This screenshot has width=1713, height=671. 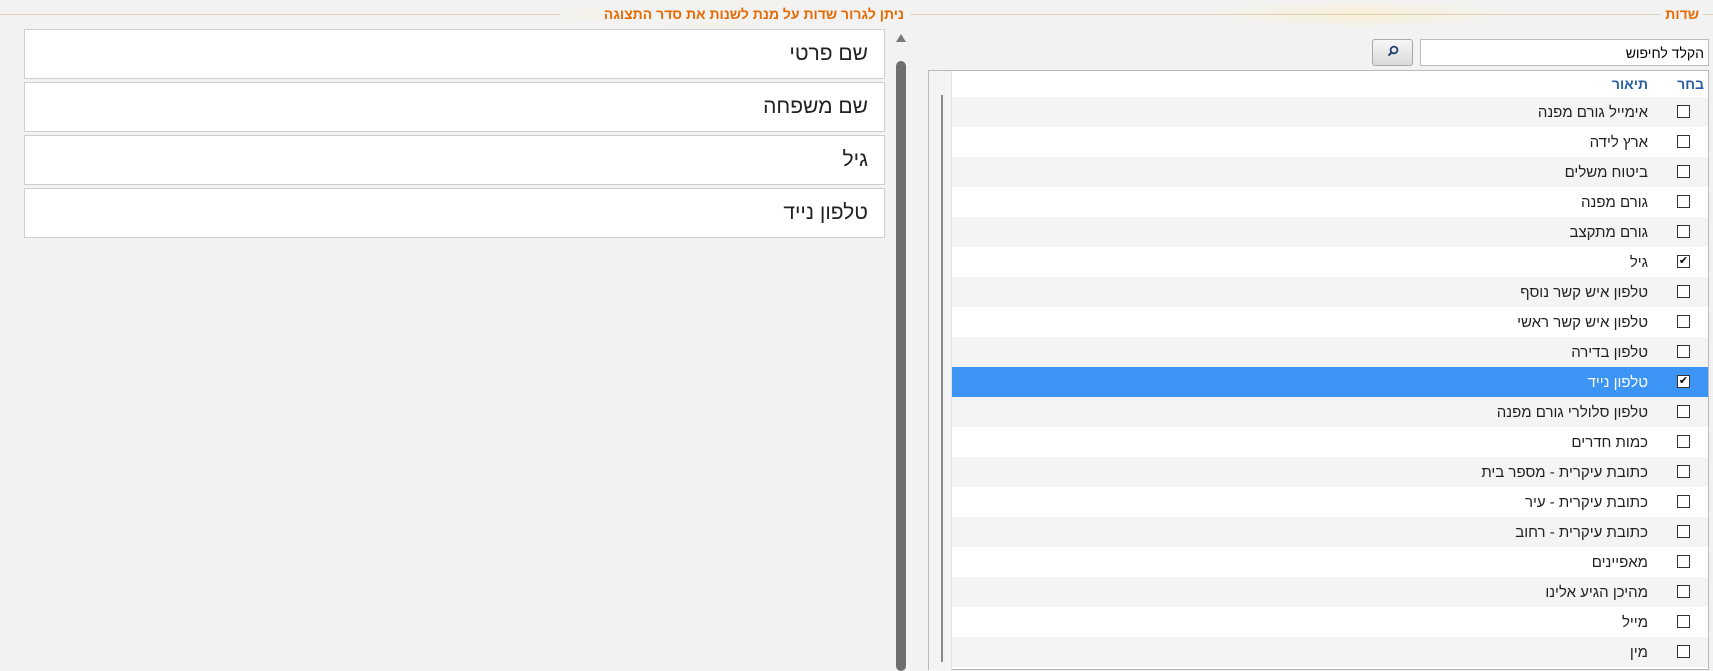 I want to click on field-row: גורם מפנה, so click(x=1330, y=202).